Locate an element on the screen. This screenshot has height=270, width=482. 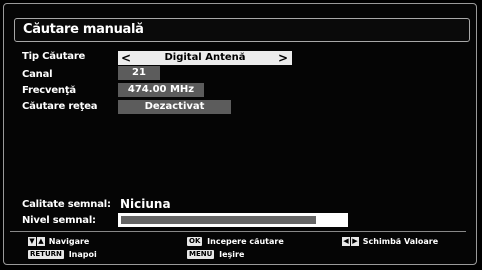
hint-navigate: ▼ ▲ Navigare is located at coordinates (58, 241).